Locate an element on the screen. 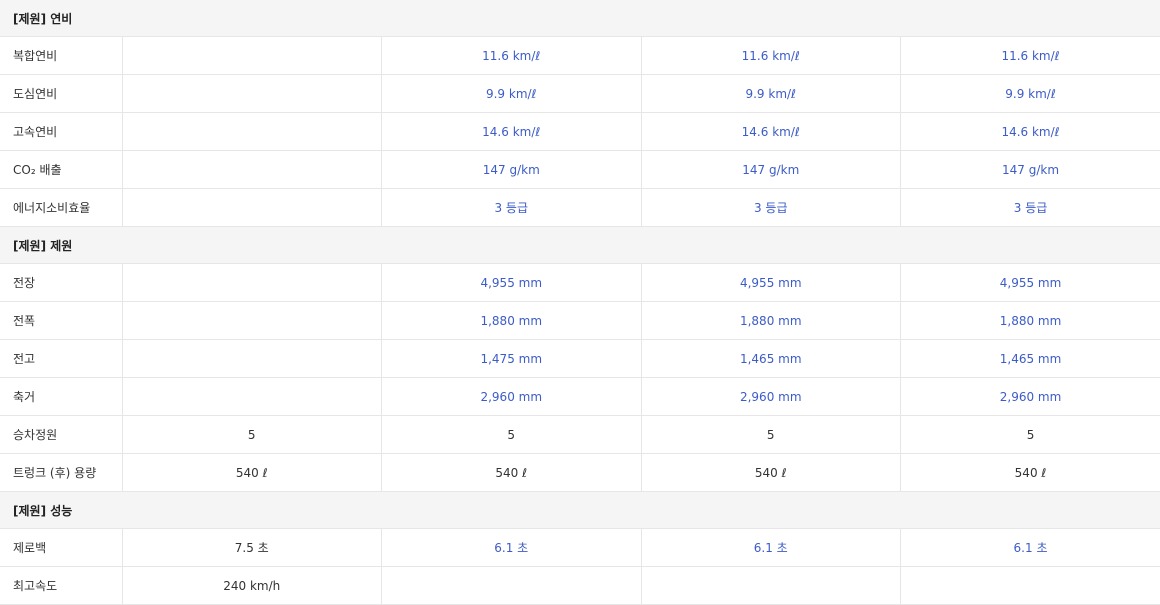  section-title: [제원] 성능 is located at coordinates (580, 510).